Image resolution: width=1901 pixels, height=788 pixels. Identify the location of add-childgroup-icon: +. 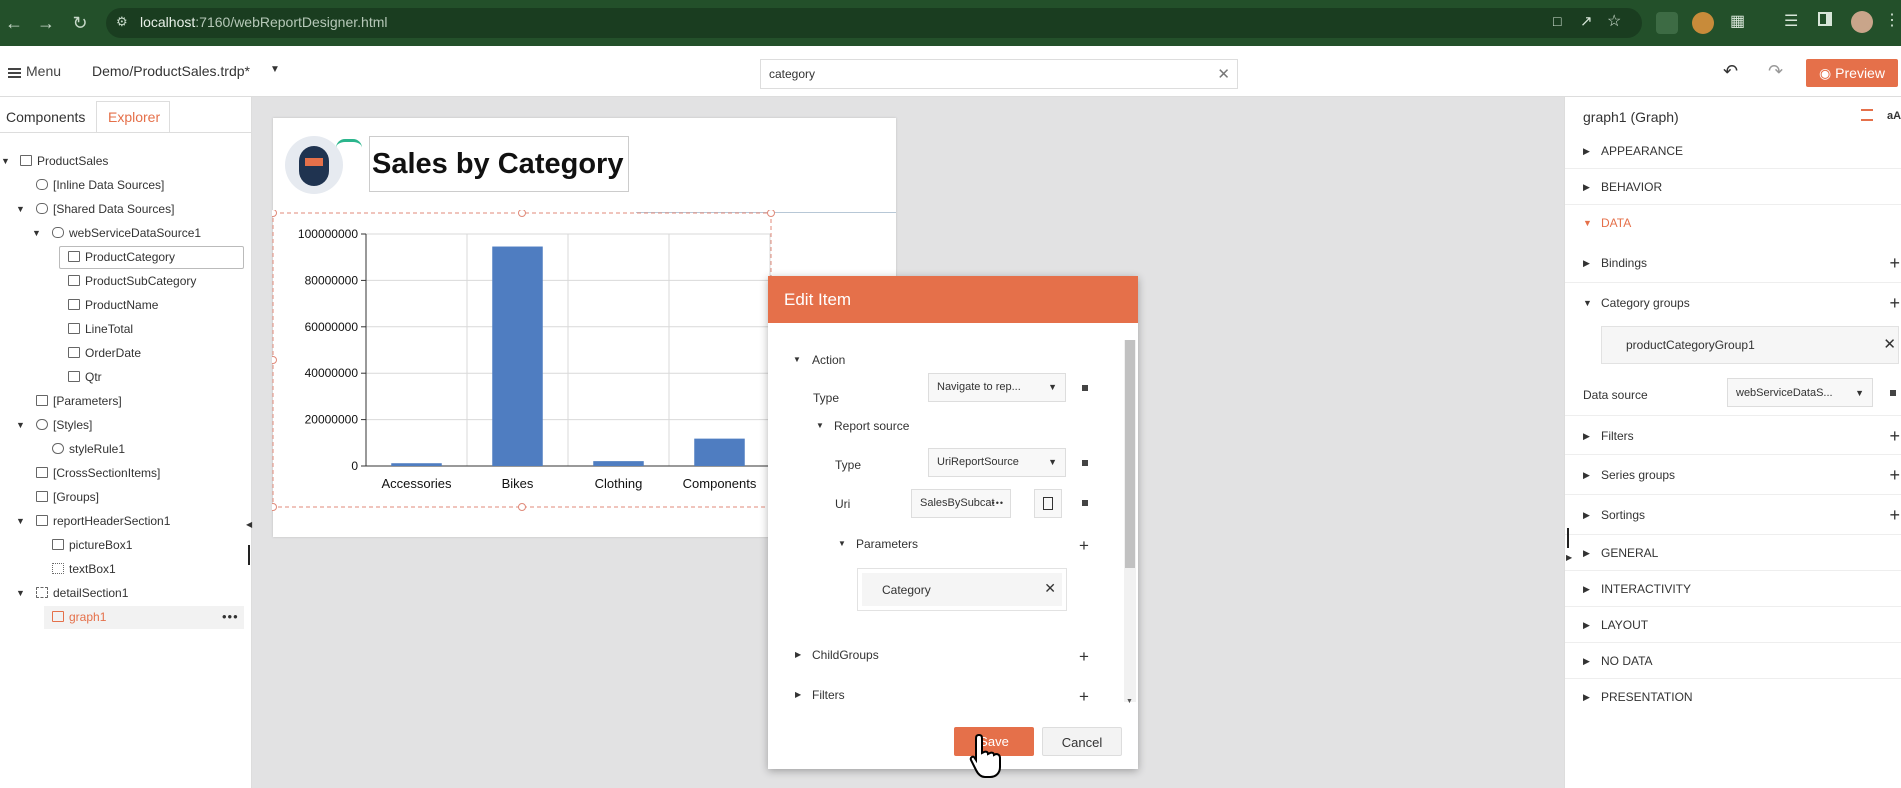
(1084, 656).